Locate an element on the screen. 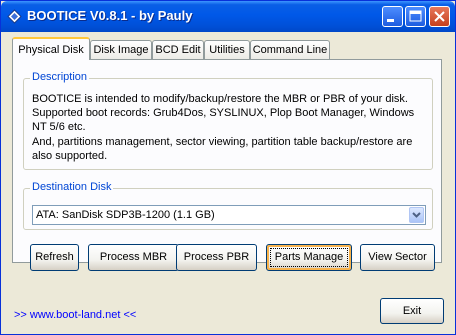 The width and height of the screenshot is (456, 335). minimize-icon is located at coordinates (390, 20).